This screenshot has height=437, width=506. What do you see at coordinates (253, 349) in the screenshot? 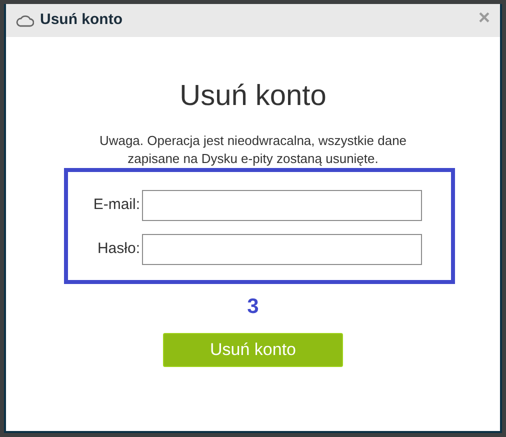
I see `delete-account-button: Usuń konto` at bounding box center [253, 349].